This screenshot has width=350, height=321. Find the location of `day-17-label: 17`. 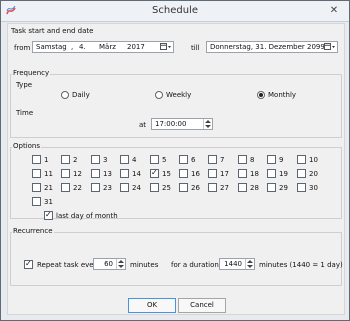

day-17-label: 17 is located at coordinates (224, 174).